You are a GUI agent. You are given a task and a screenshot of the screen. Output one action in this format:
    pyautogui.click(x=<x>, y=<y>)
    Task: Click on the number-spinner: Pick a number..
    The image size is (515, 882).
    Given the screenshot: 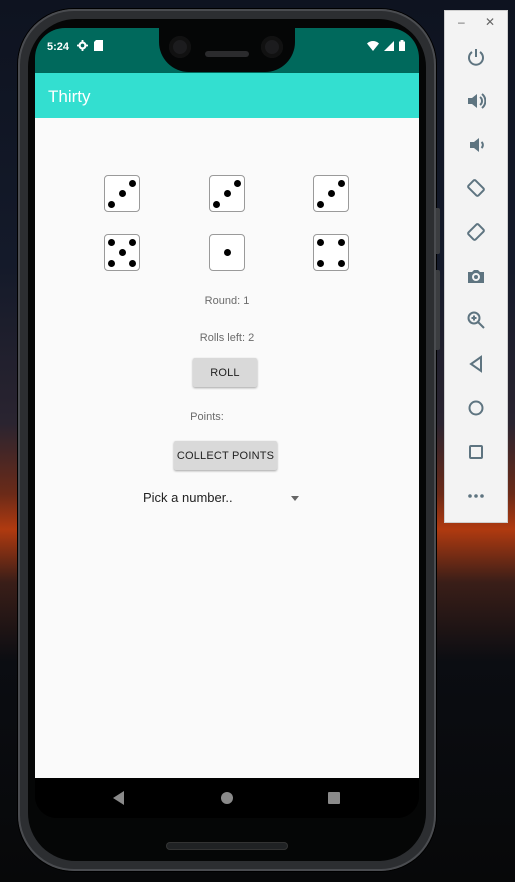 What is the action you would take?
    pyautogui.click(x=223, y=498)
    